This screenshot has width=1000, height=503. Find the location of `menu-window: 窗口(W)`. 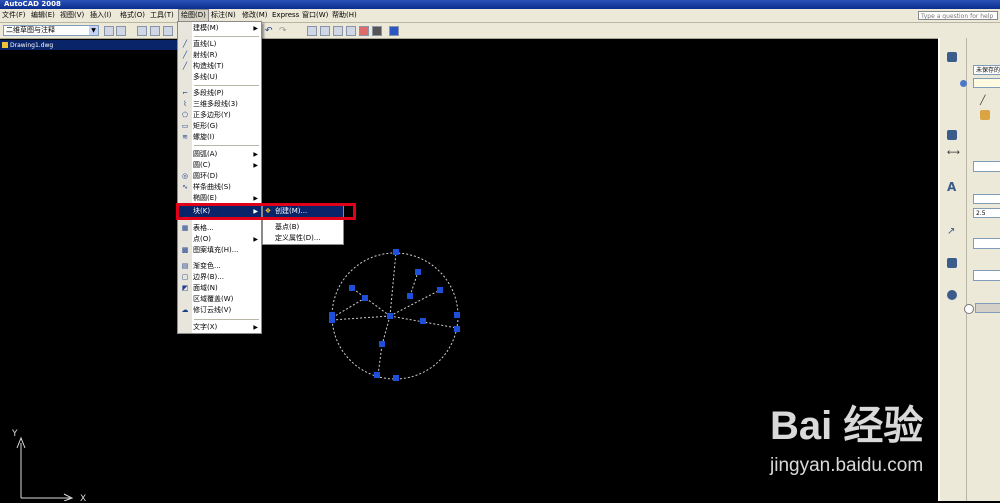

menu-window: 窗口(W) is located at coordinates (315, 15).